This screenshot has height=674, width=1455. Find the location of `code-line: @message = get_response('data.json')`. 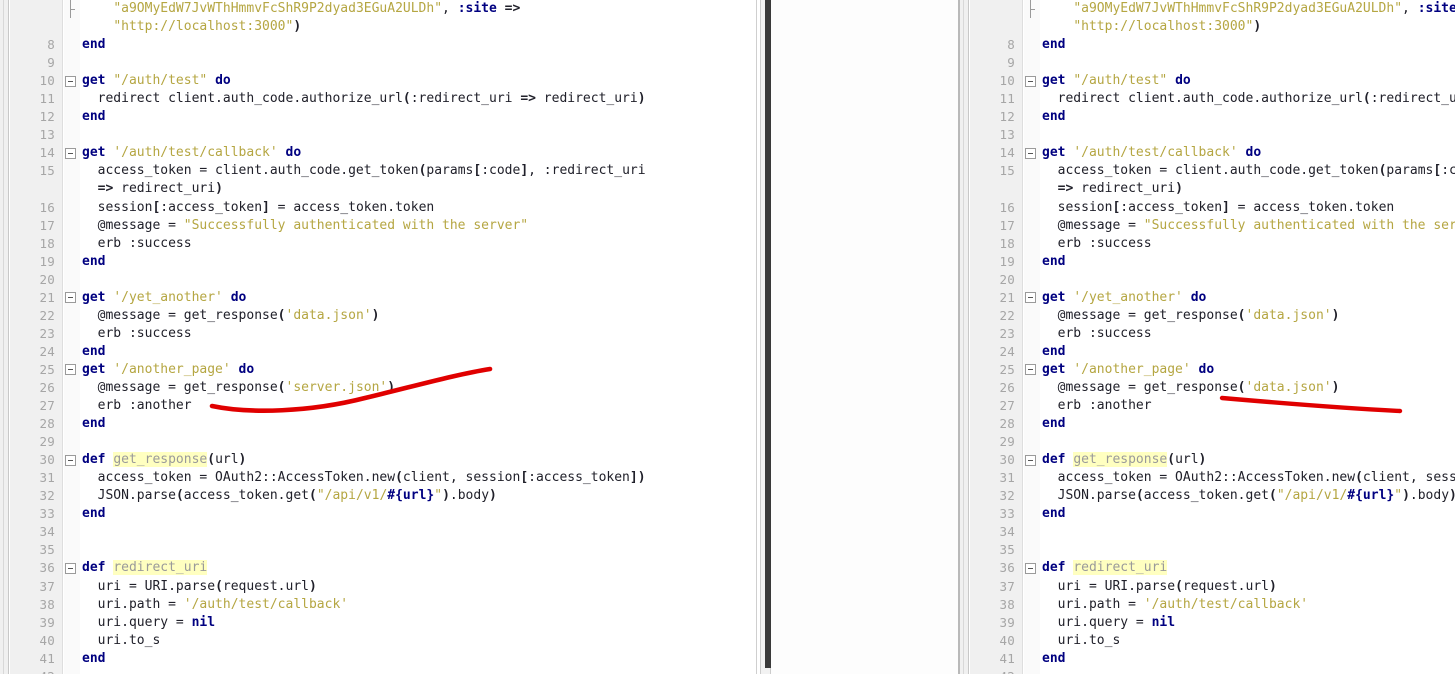

code-line: @message = get_response('data.json') is located at coordinates (1239, 162).